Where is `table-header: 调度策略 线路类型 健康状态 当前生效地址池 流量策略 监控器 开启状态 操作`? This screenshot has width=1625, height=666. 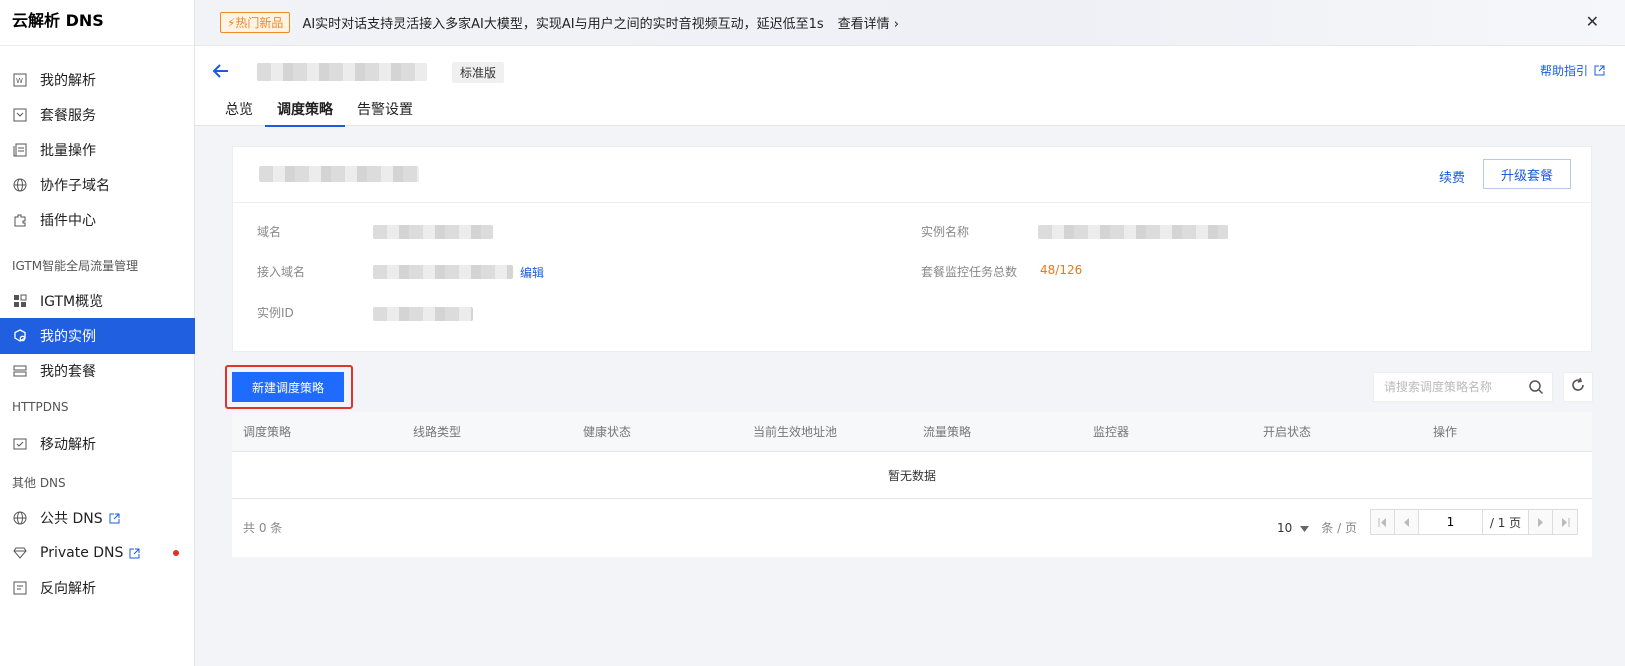 table-header: 调度策略 线路类型 健康状态 当前生效地址池 流量策略 监控器 开启状态 操作 is located at coordinates (912, 432).